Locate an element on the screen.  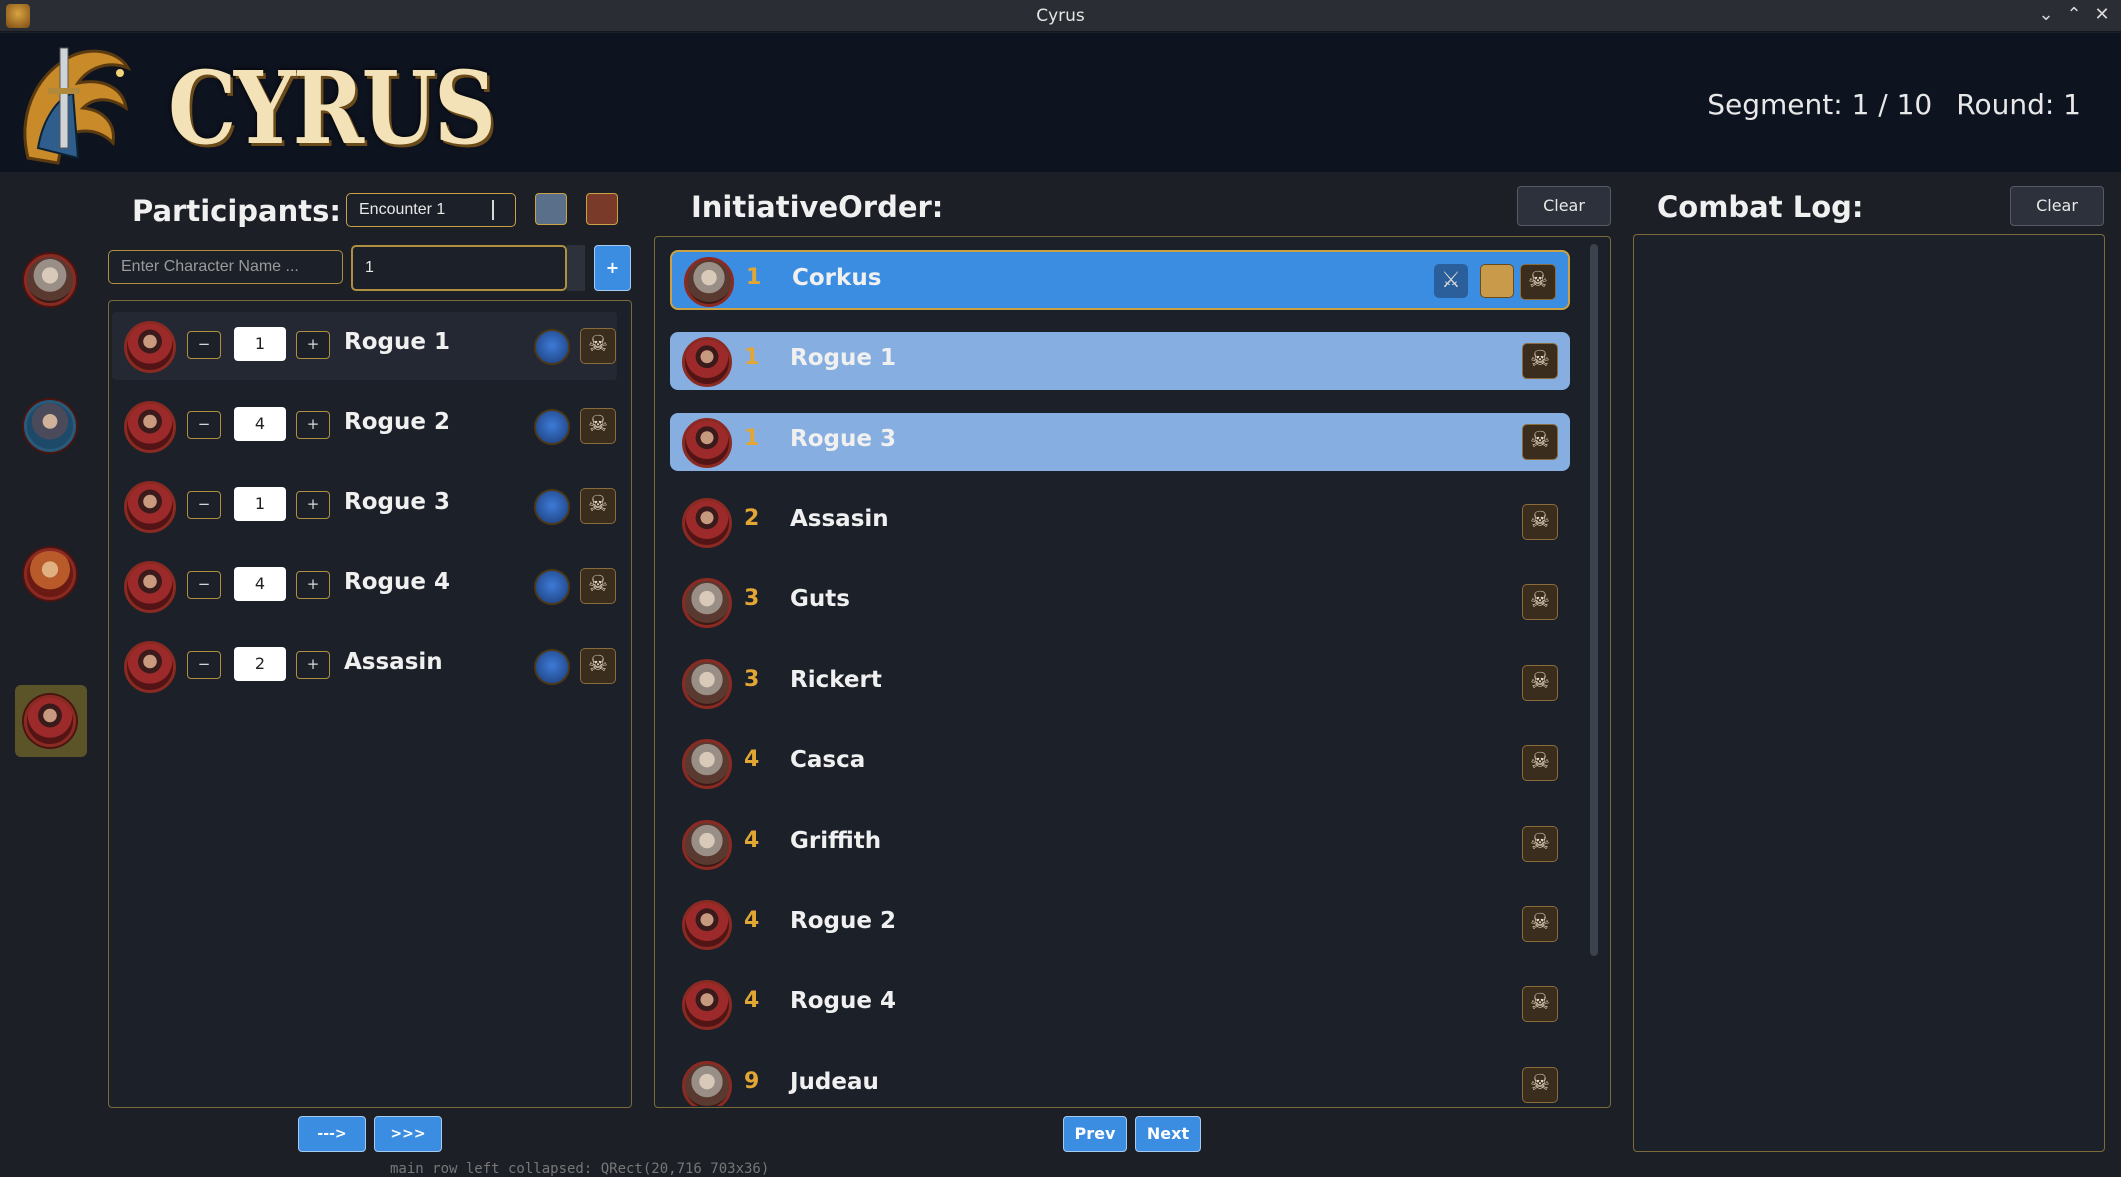
participant-row: − 1 + Rogue 3 ☠ is located at coordinates (364, 506).